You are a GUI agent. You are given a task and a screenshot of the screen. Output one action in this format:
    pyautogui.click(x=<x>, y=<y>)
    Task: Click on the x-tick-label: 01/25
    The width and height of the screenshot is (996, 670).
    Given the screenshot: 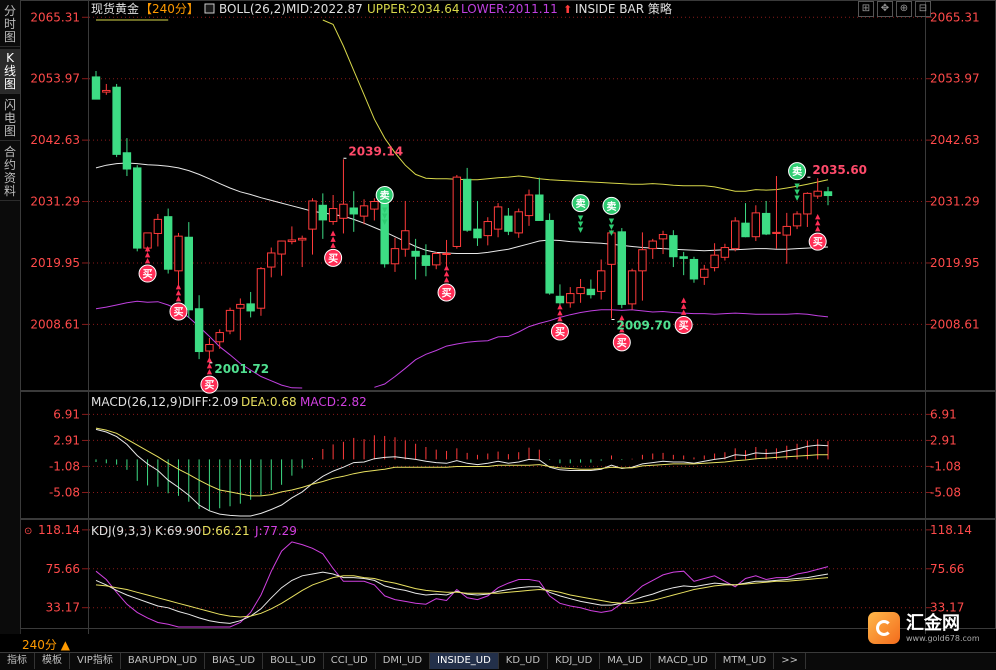 What is the action you would take?
    pyautogui.click(x=590, y=633)
    